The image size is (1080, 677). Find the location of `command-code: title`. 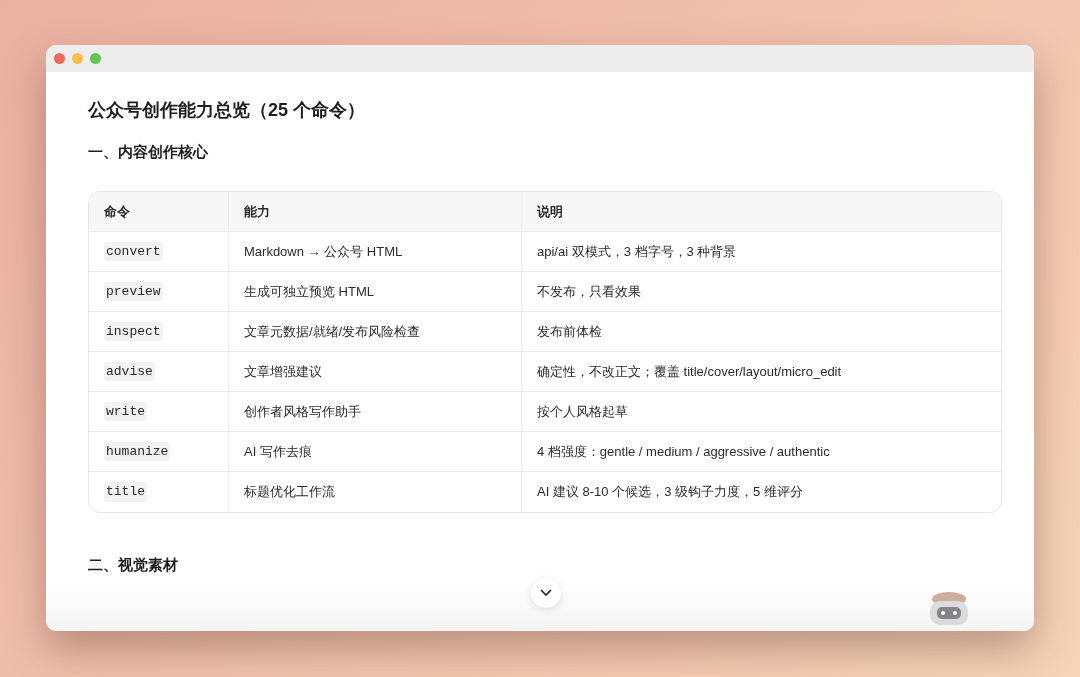

command-code: title is located at coordinates (125, 492).